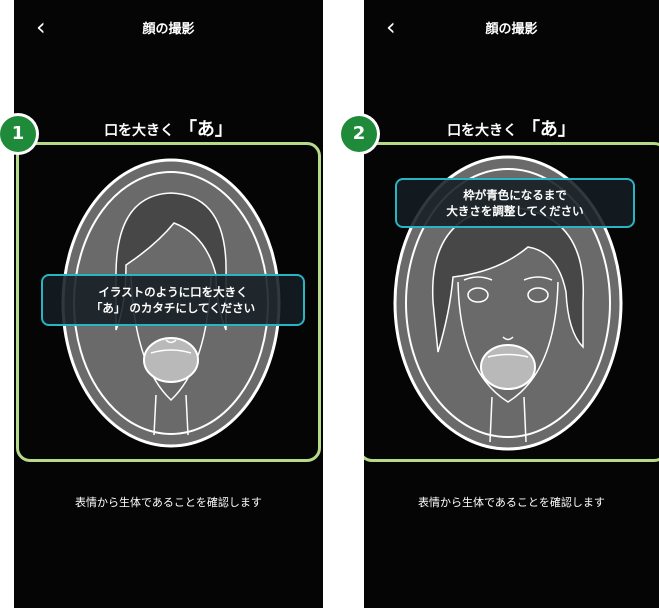 The width and height of the screenshot is (659, 608). What do you see at coordinates (515, 203) in the screenshot?
I see `guidance-message: 枠が青色になるまで 大きさを調整してください` at bounding box center [515, 203].